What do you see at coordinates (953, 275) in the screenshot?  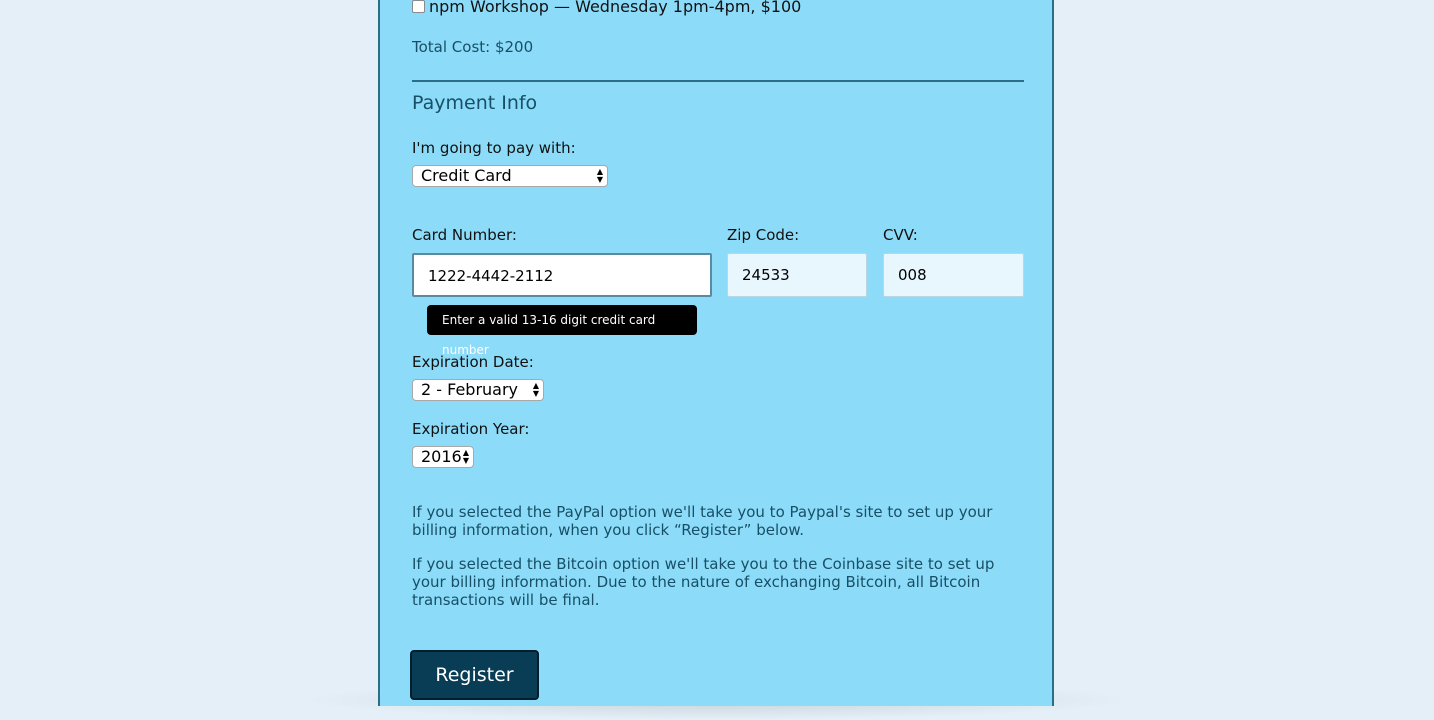 I see `cvv-input: 008` at bounding box center [953, 275].